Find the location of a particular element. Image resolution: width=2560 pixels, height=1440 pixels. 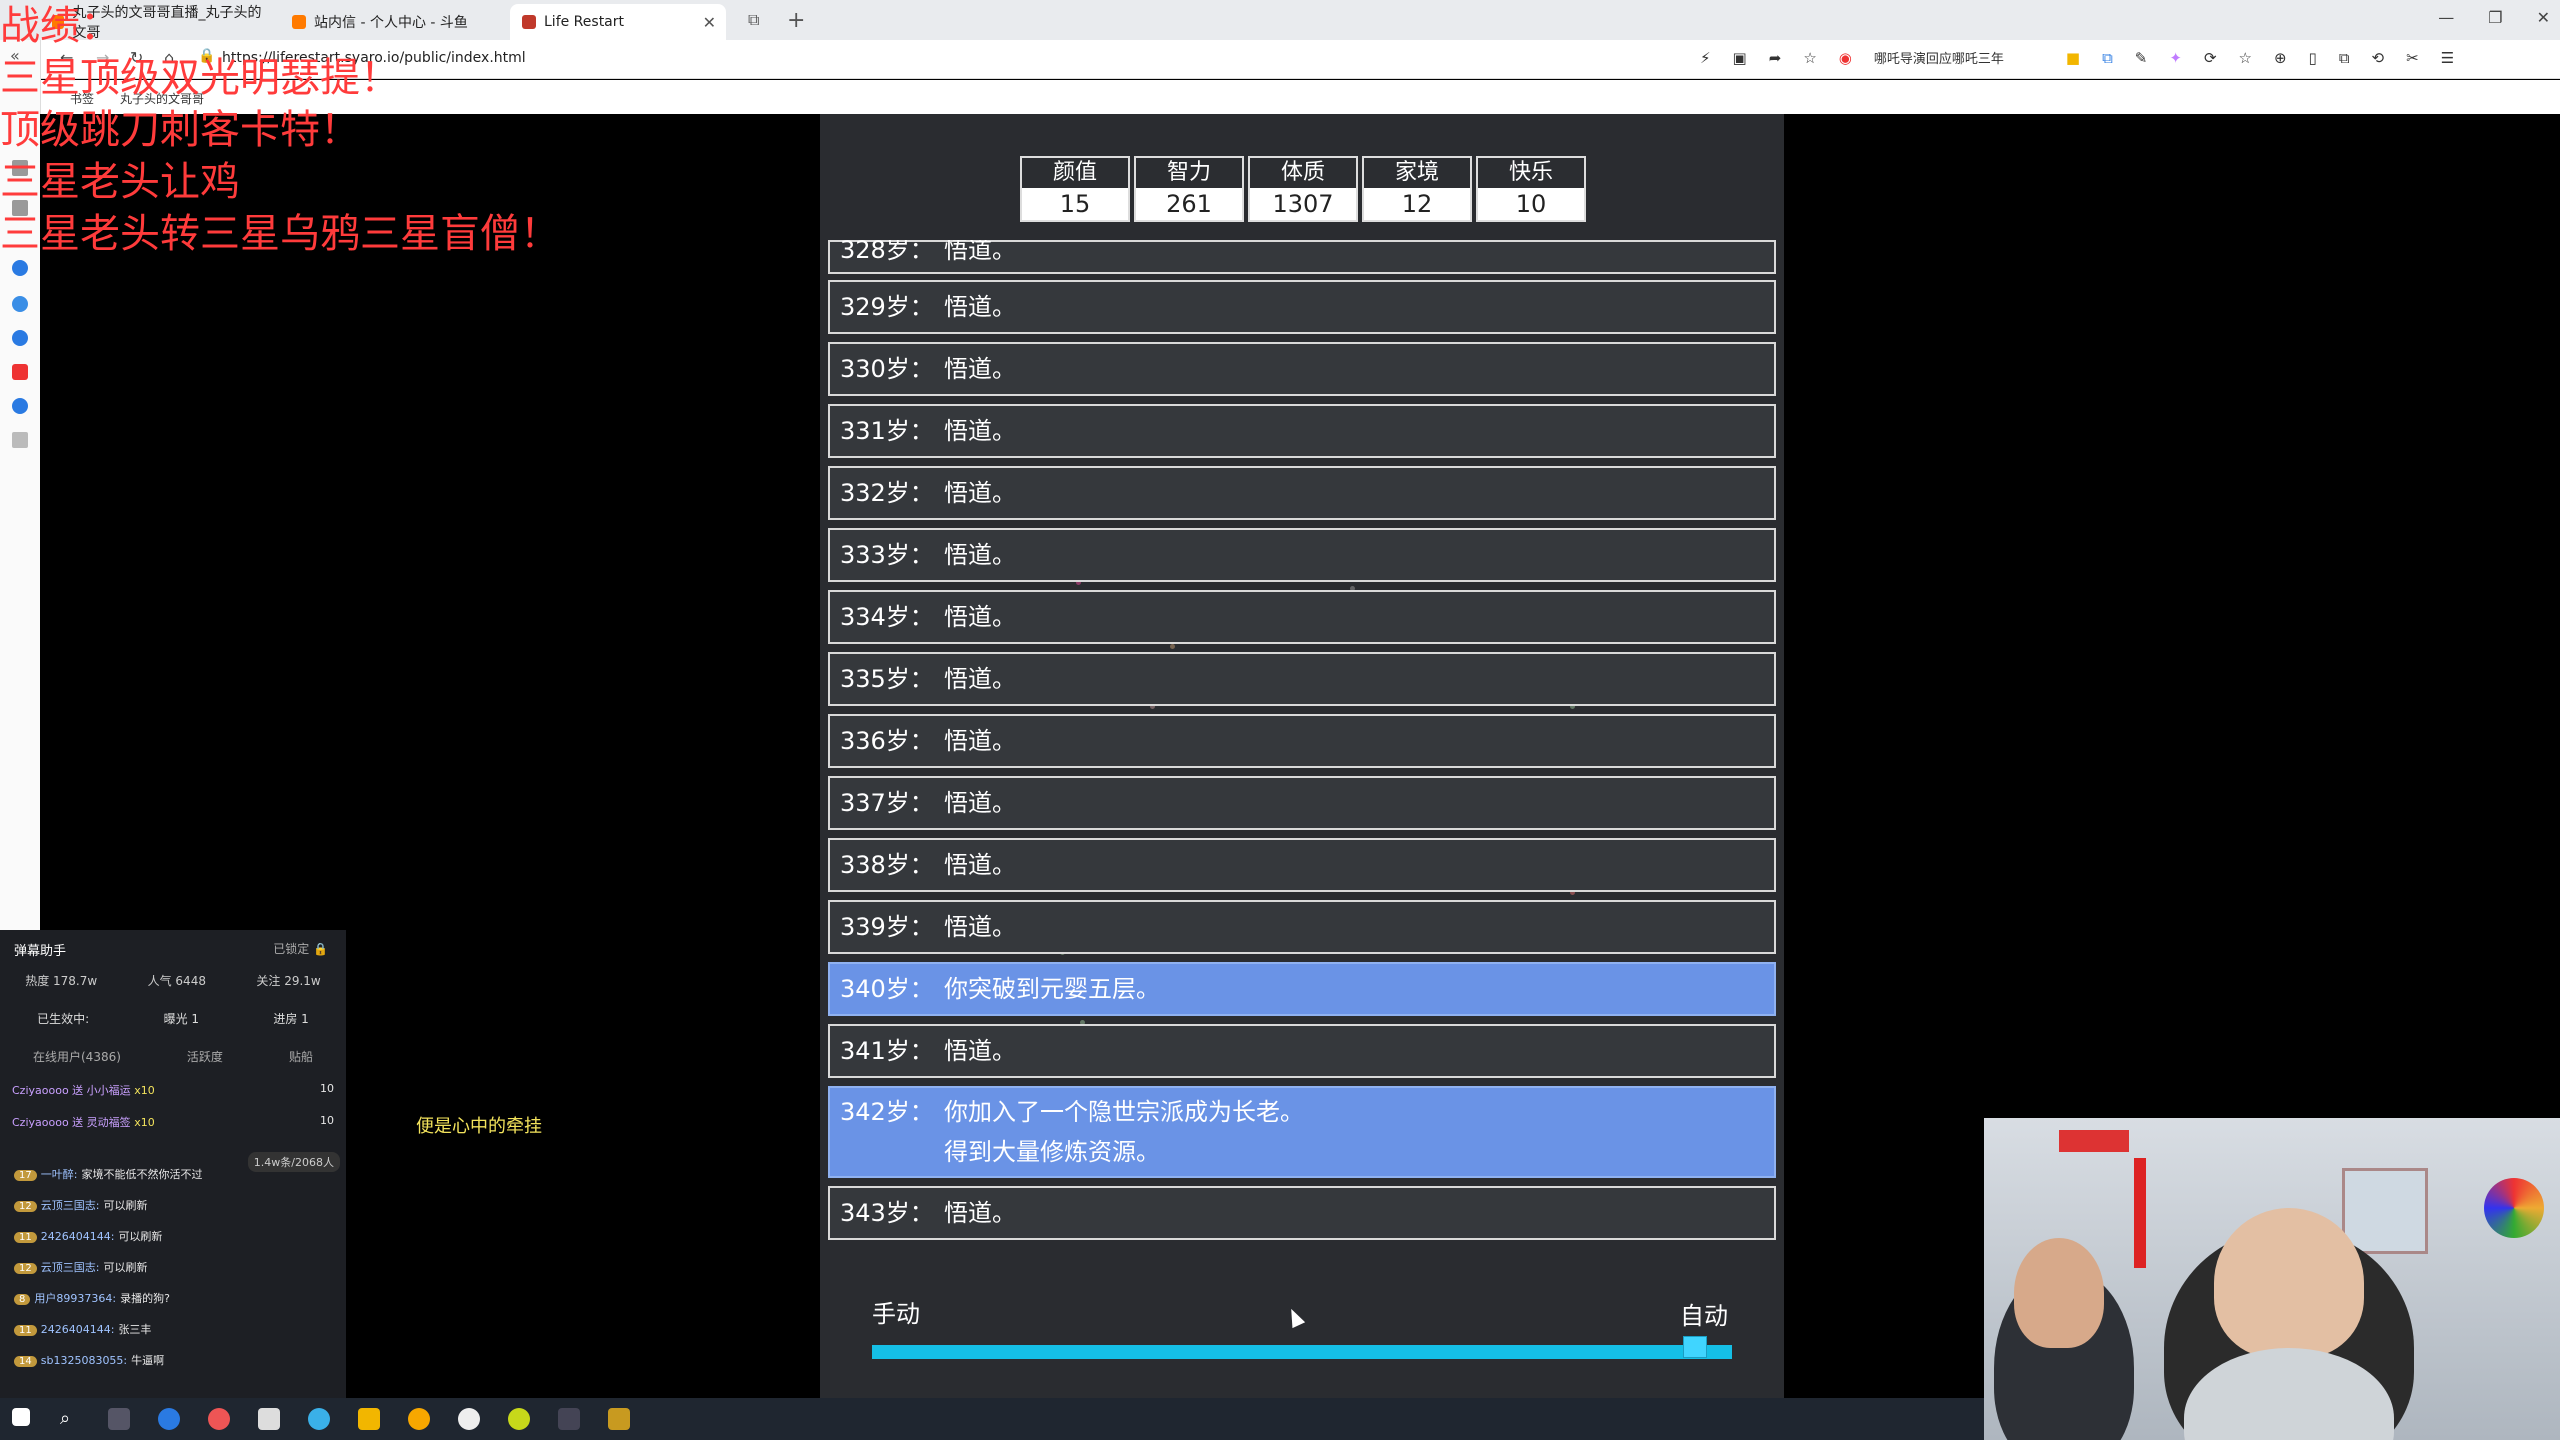

danmaku-message: 8 用户89937364: 录播的狗? is located at coordinates (92, 1298).